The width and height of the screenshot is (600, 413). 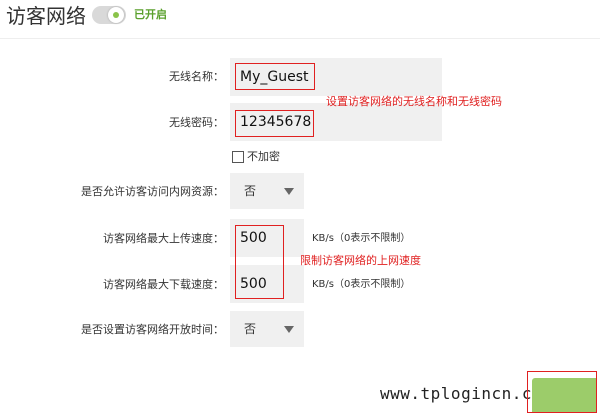 What do you see at coordinates (361, 284) in the screenshot?
I see `download-unit: KB/s（0表示不限制）` at bounding box center [361, 284].